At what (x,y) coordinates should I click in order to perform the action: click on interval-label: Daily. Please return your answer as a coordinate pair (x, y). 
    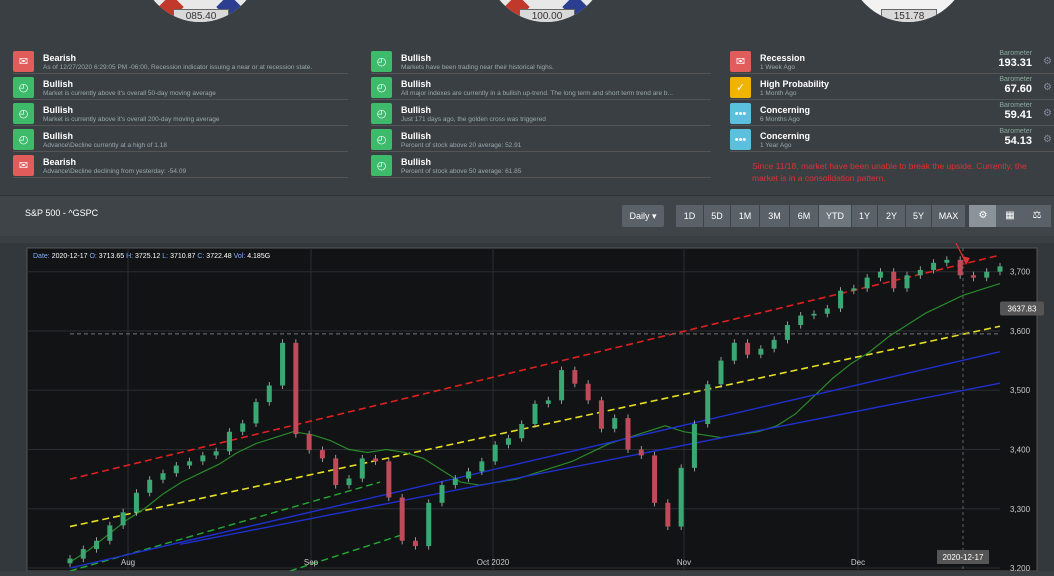
    Looking at the image, I should click on (639, 216).